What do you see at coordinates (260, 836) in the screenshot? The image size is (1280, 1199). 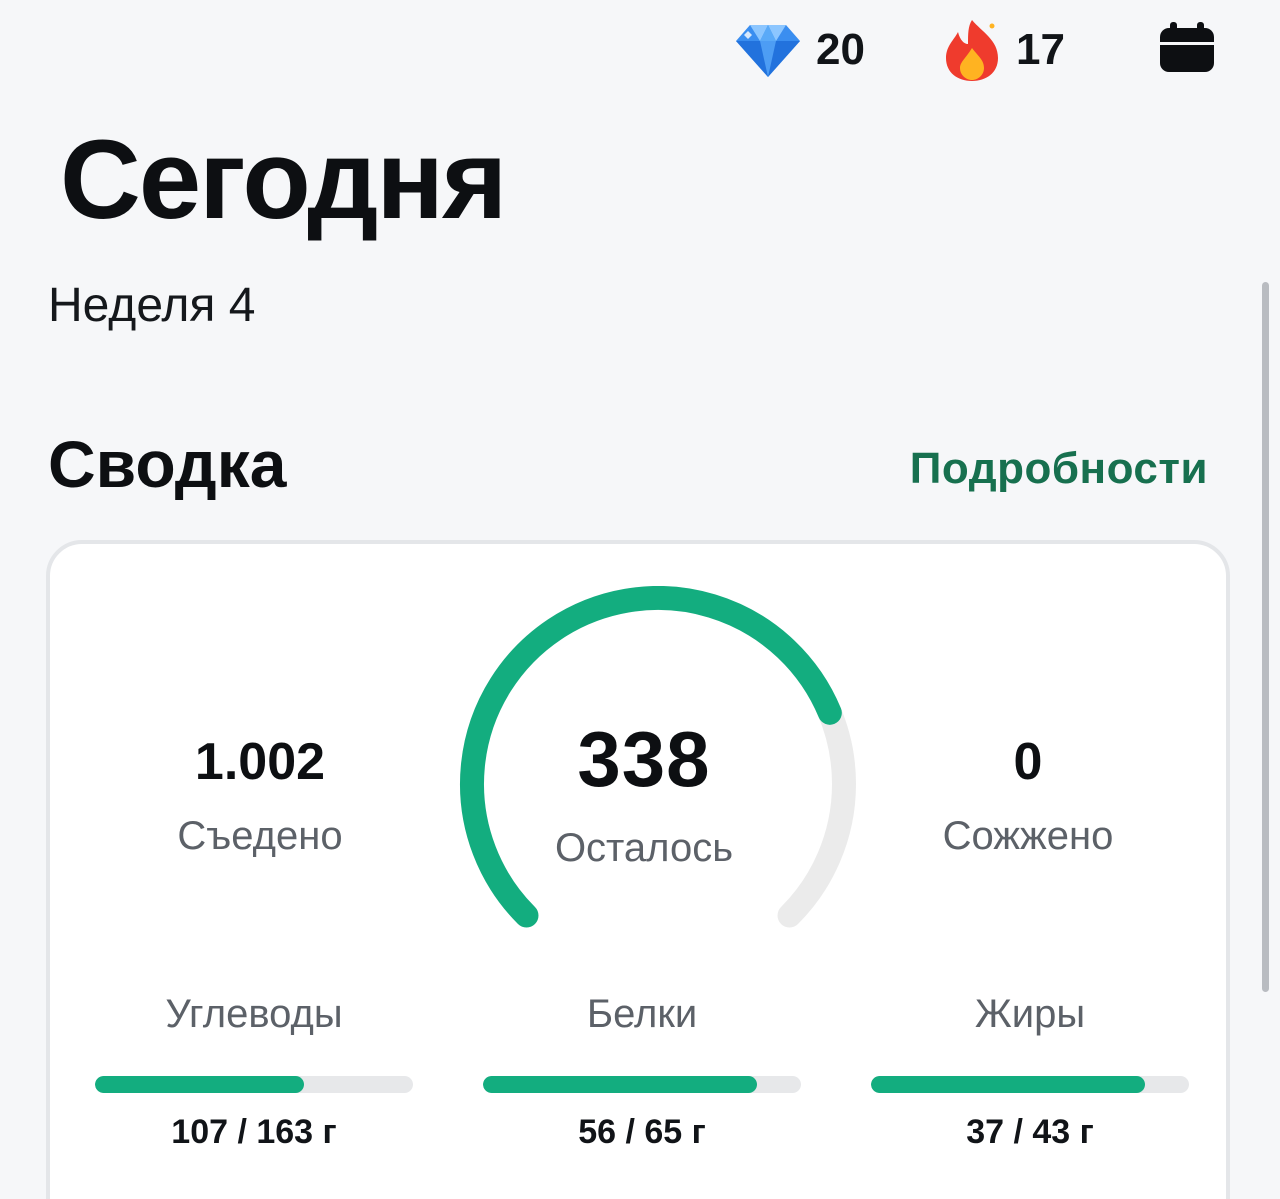 I see `eaten-label: Съедено` at bounding box center [260, 836].